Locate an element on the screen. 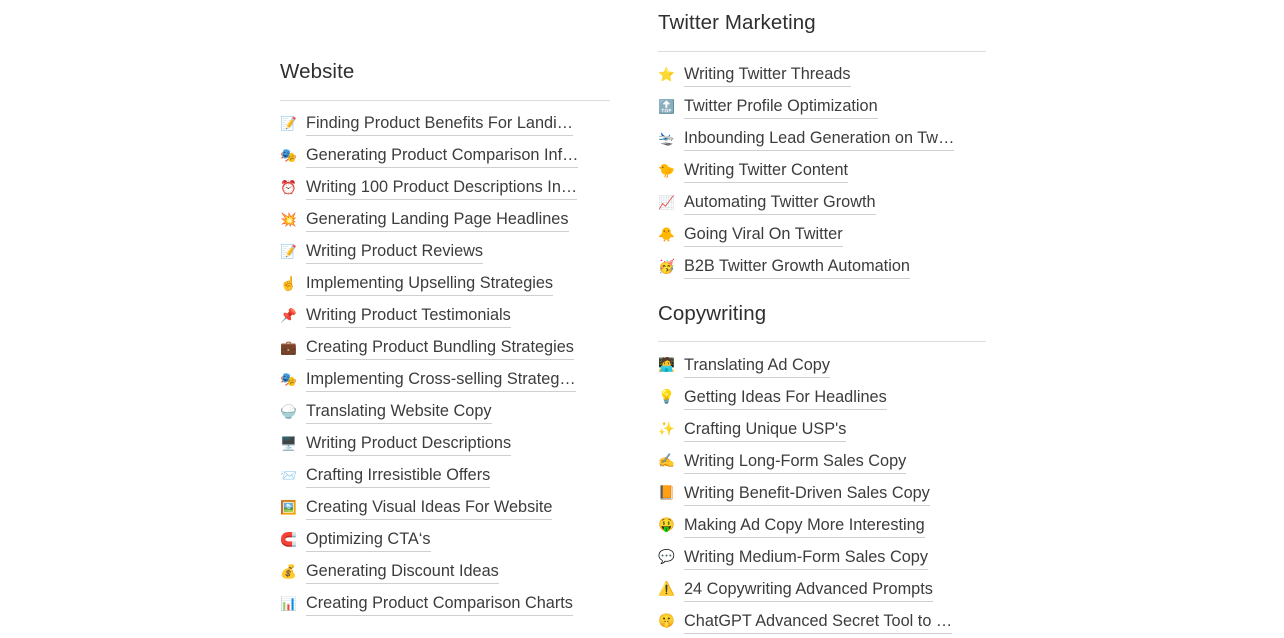 Image resolution: width=1284 pixels, height=638 pixels. list-item: 📨 Crafting Irresistible Offers is located at coordinates (445, 477).